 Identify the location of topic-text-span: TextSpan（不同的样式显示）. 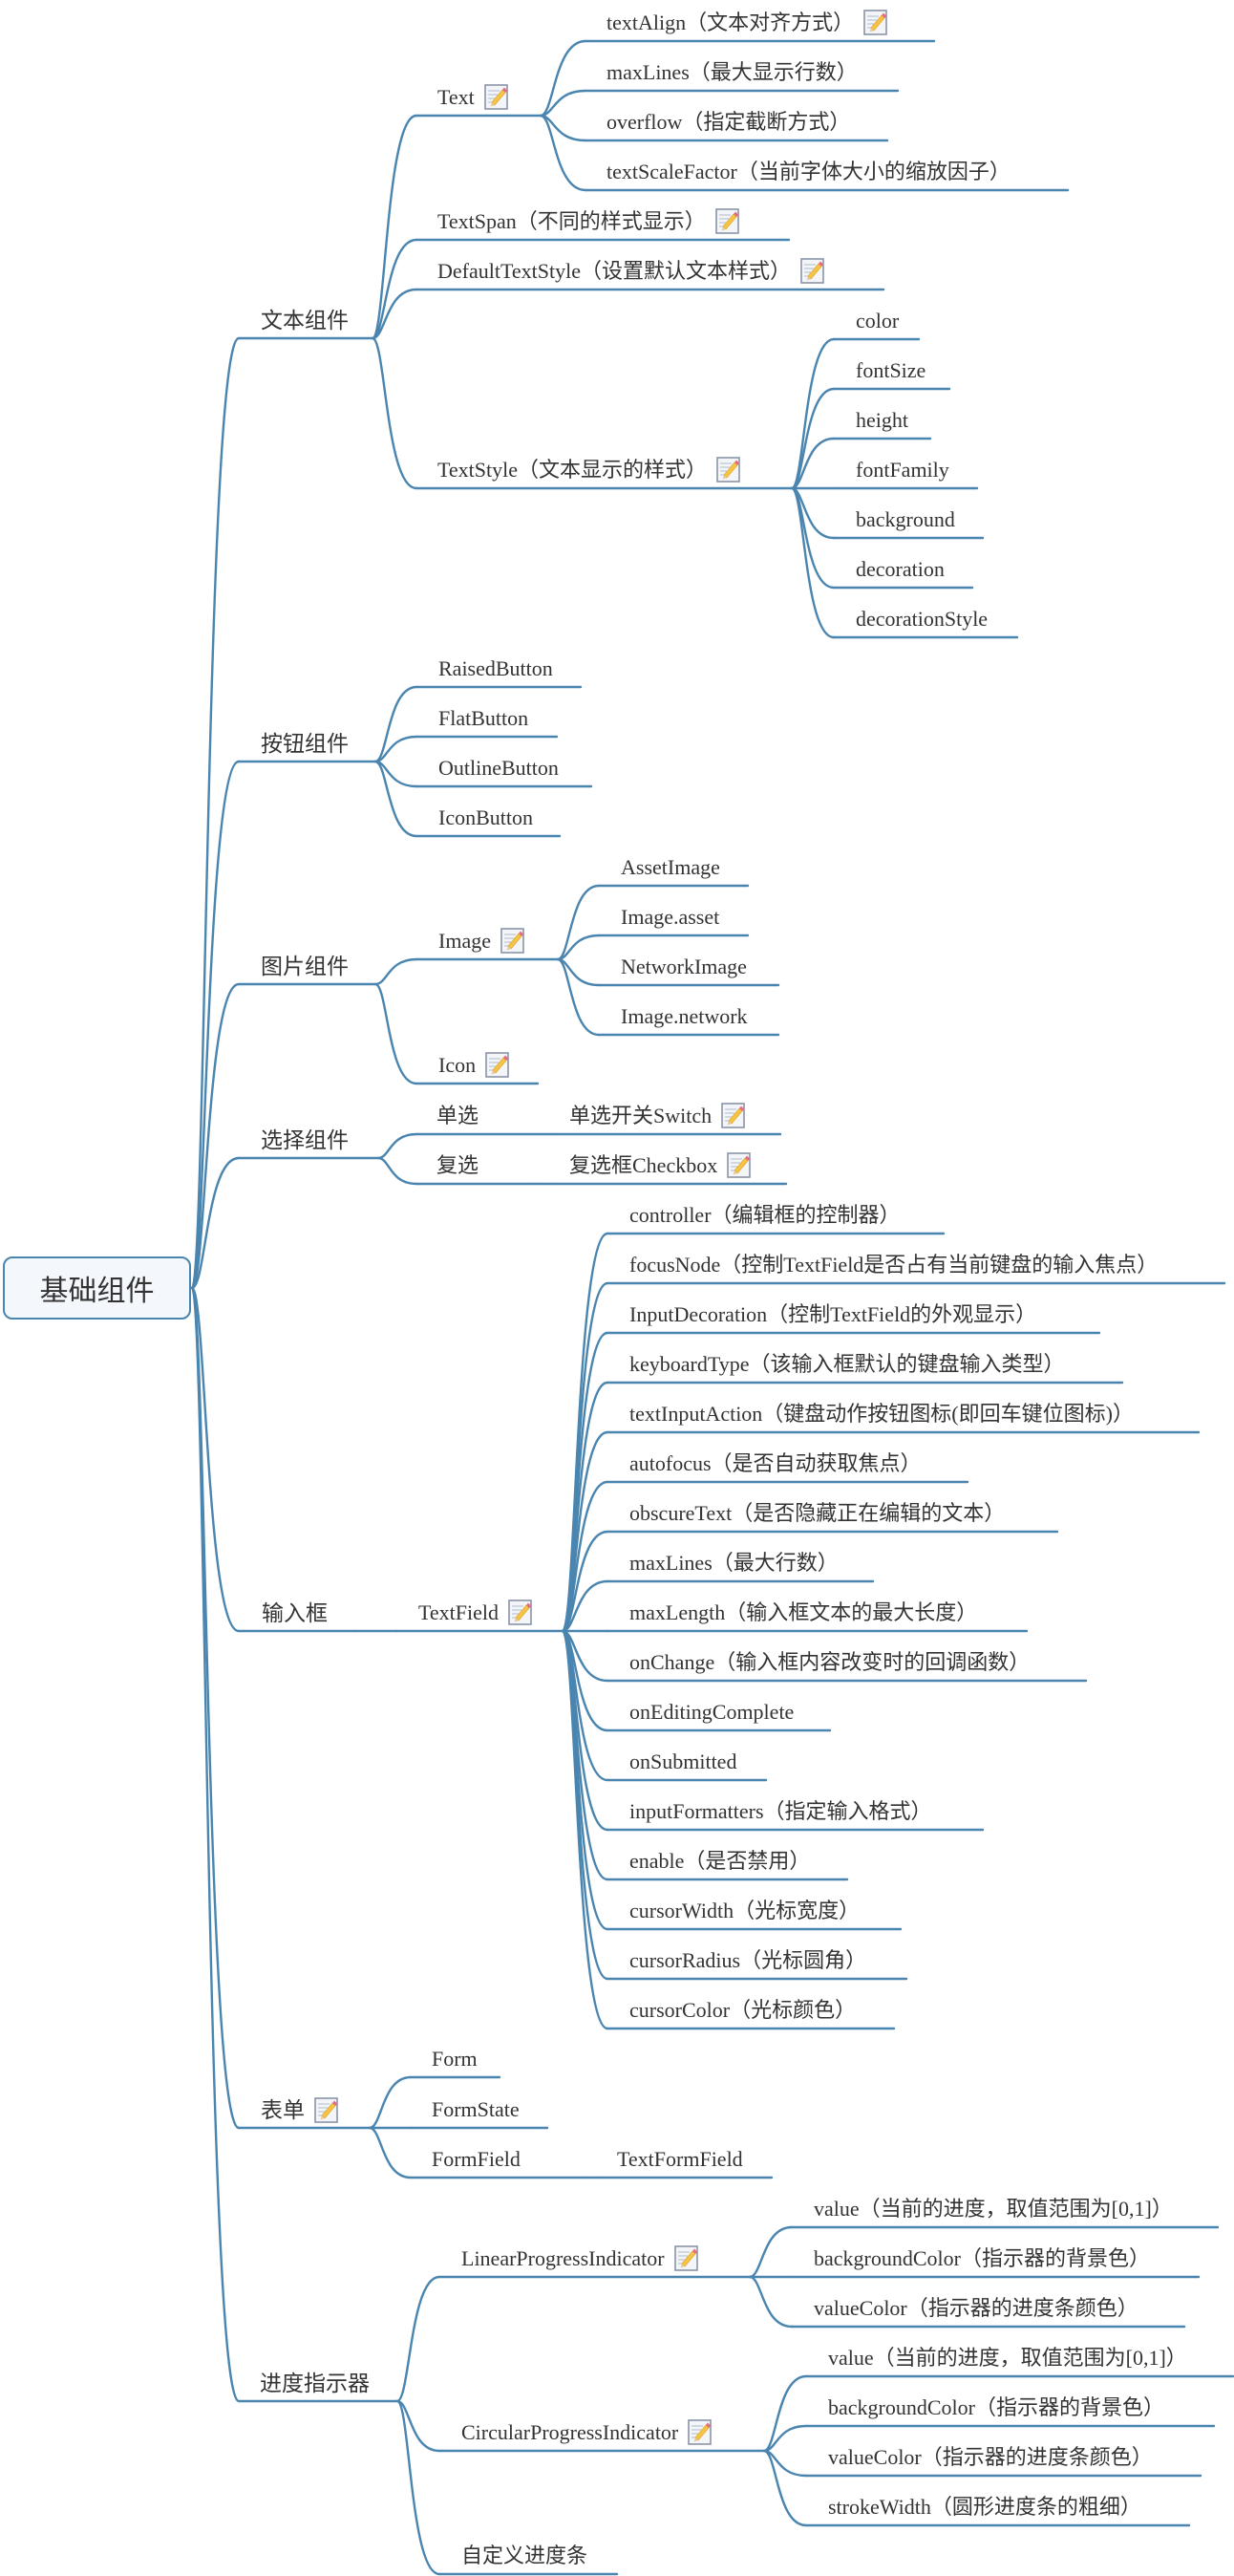
(588, 221).